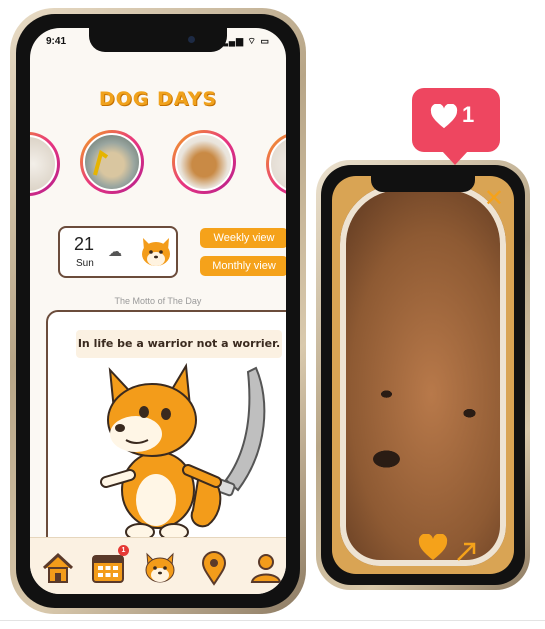 This screenshot has height=629, width=545. Describe the element at coordinates (183, 451) in the screenshot. I see `shiba-warrior-illustration` at that location.